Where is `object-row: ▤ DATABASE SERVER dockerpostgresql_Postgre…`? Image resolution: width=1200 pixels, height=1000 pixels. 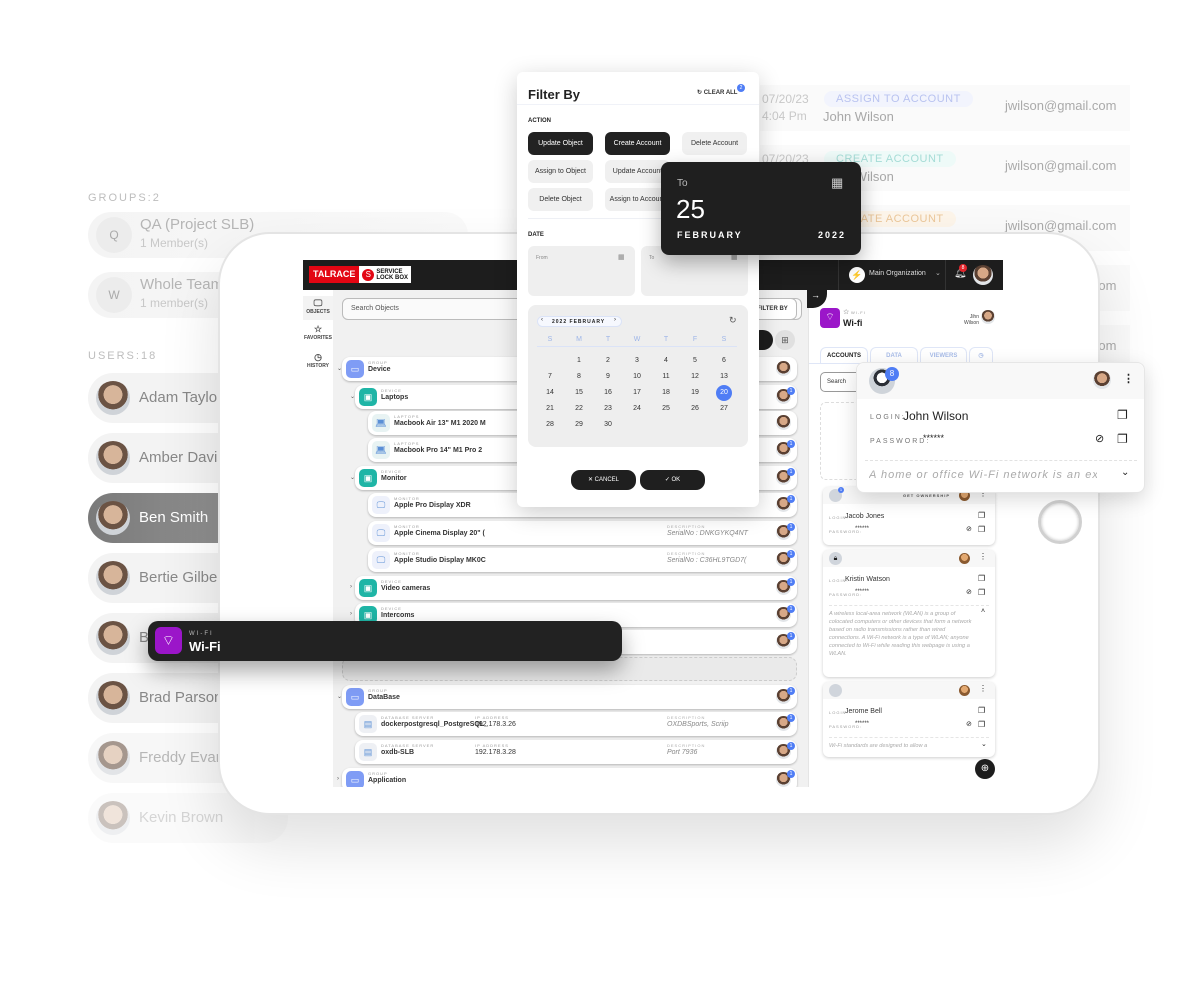
object-row: ▤ DATABASE SERVER dockerpostgresql_Postgre… is located at coordinates (576, 724).